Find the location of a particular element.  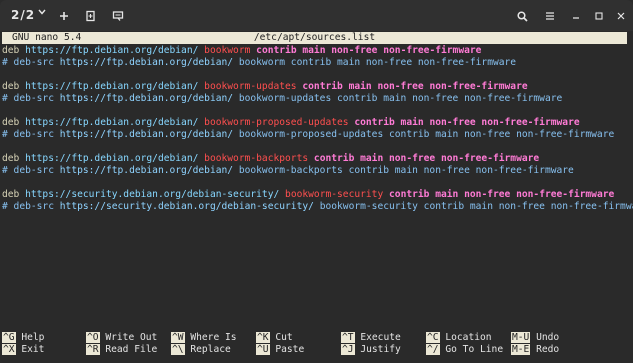

line-segment: bookworm is located at coordinates (227, 50).